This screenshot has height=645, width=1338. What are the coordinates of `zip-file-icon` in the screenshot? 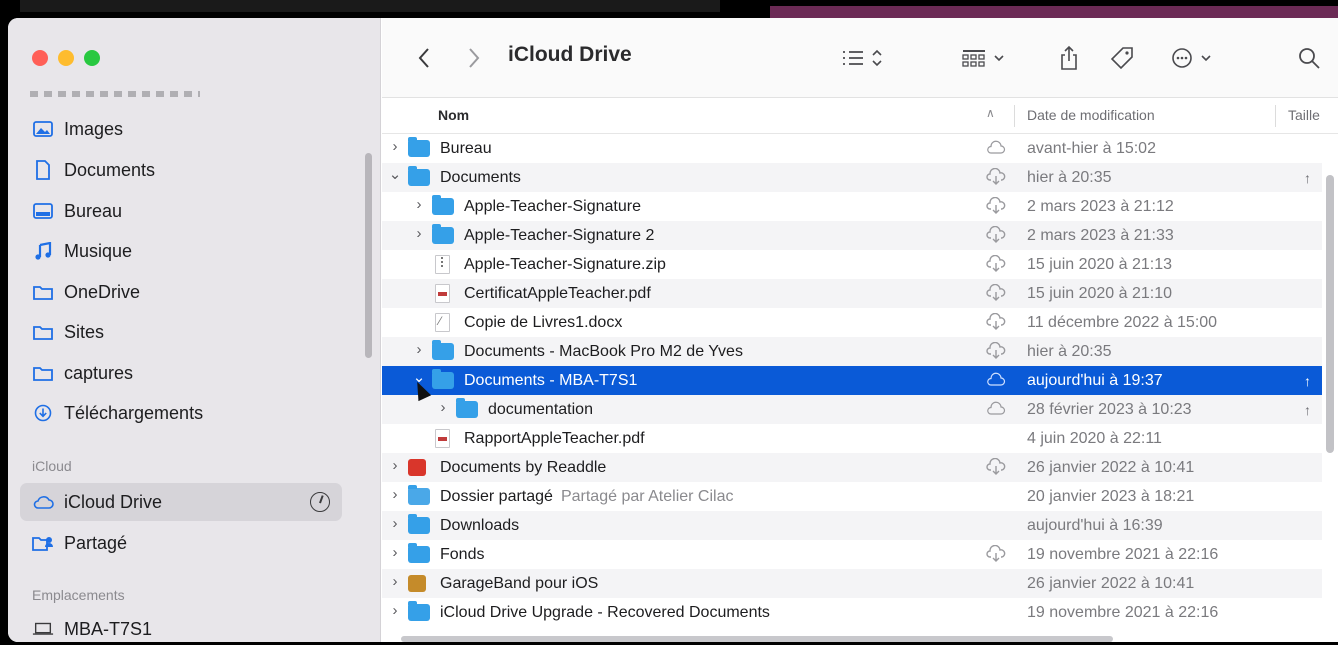 It's located at (442, 264).